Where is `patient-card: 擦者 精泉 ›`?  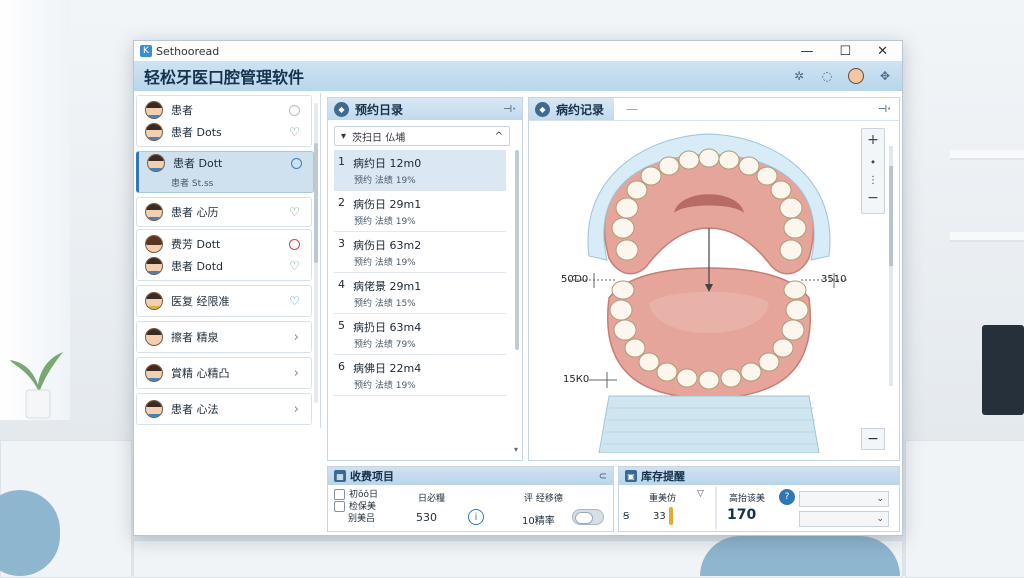
patient-card: 擦者 精泉 › is located at coordinates (224, 337).